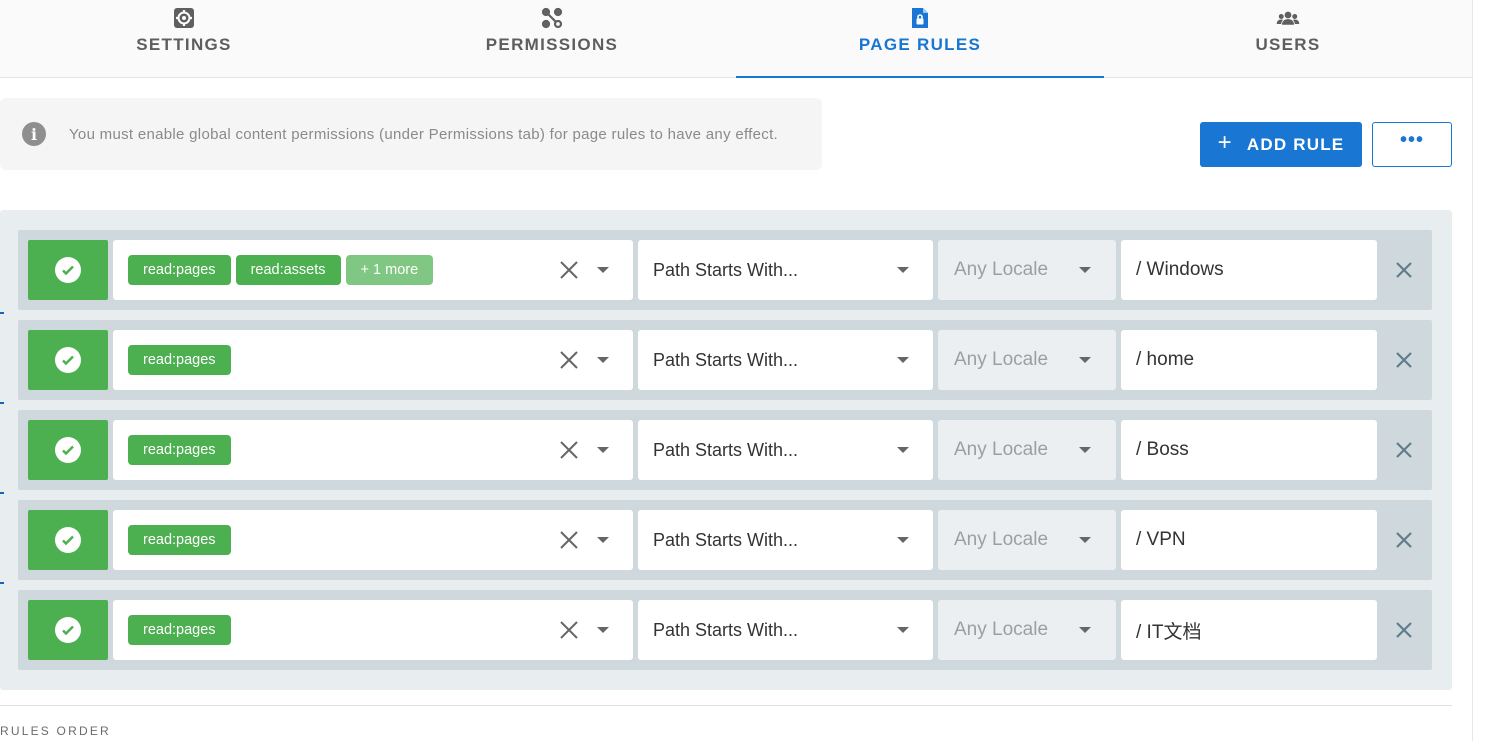 Image resolution: width=1491 pixels, height=741 pixels. I want to click on section-divider, so click(726, 705).